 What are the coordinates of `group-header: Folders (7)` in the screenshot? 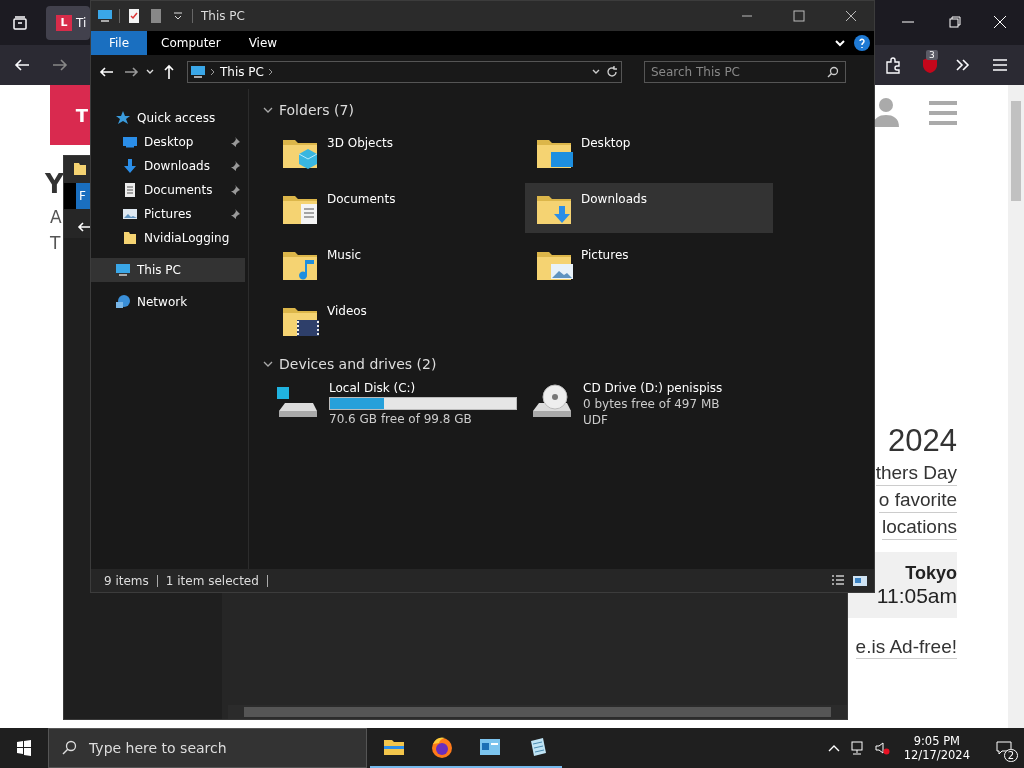 It's located at (316, 110).